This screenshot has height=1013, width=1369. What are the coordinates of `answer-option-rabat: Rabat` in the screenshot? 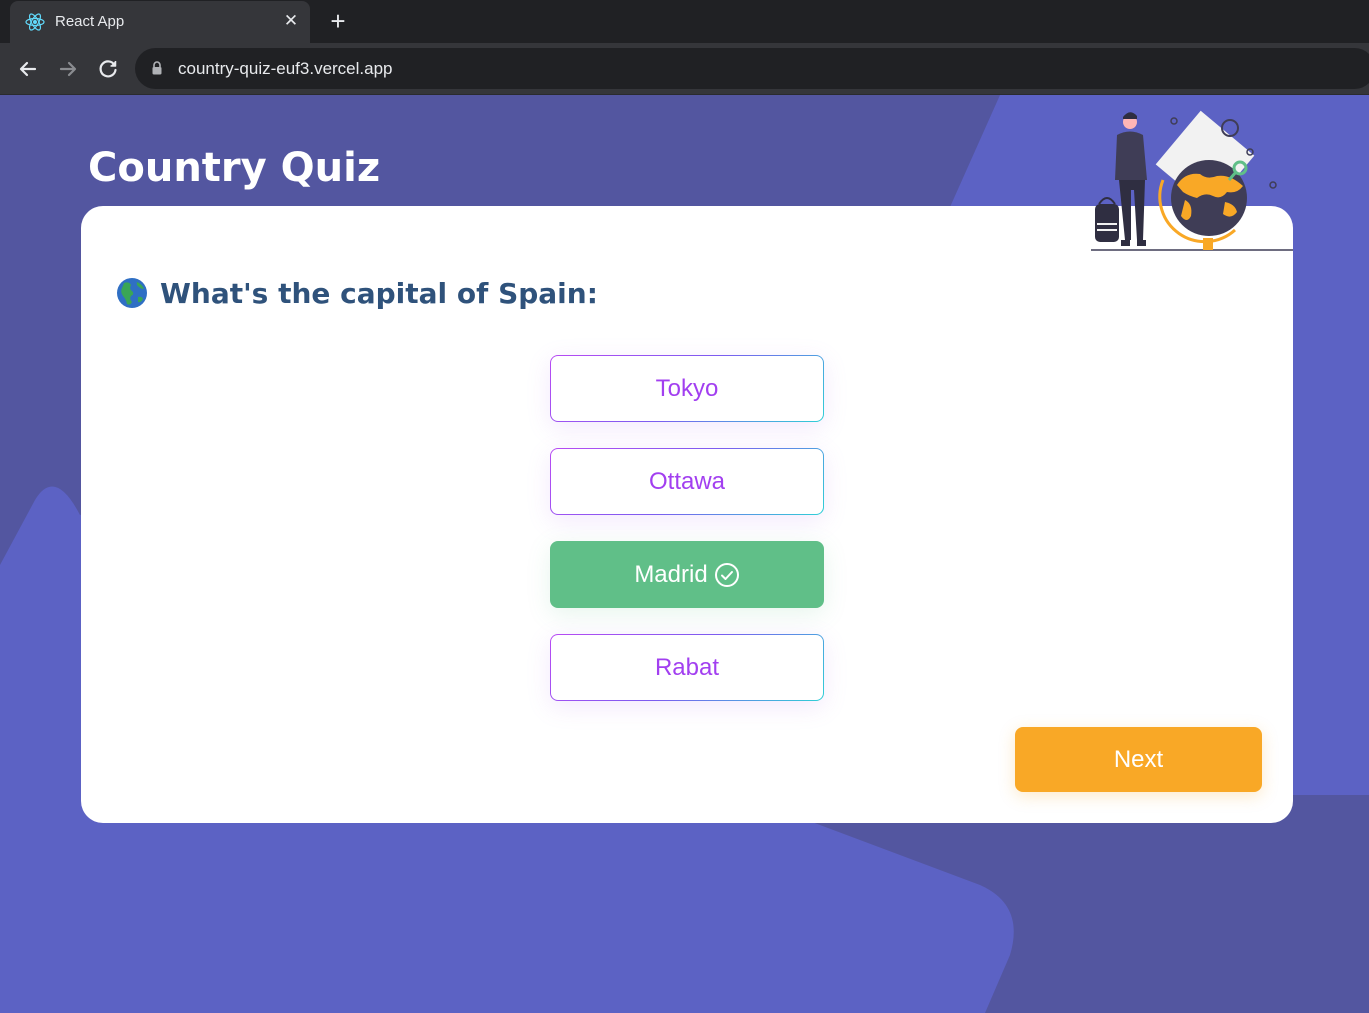 It's located at (687, 667).